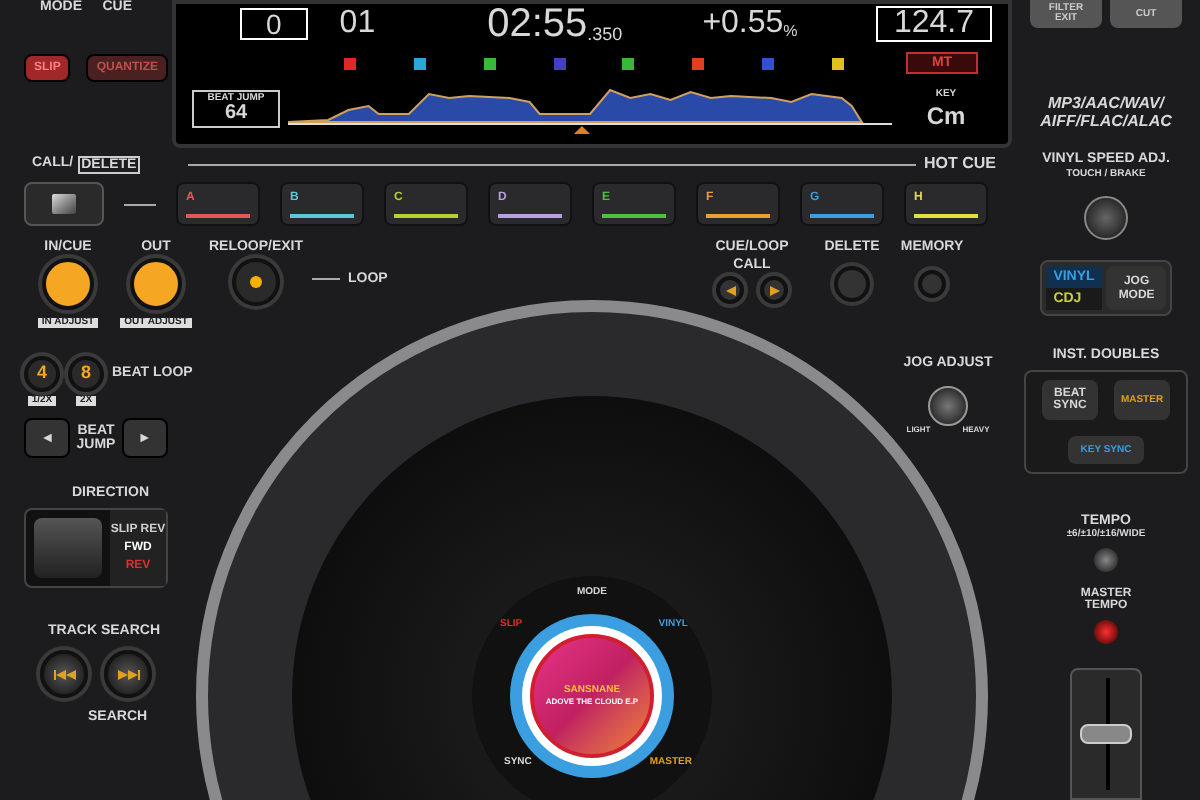 The width and height of the screenshot is (1200, 800). I want to click on next-track-button, so click(128, 674).